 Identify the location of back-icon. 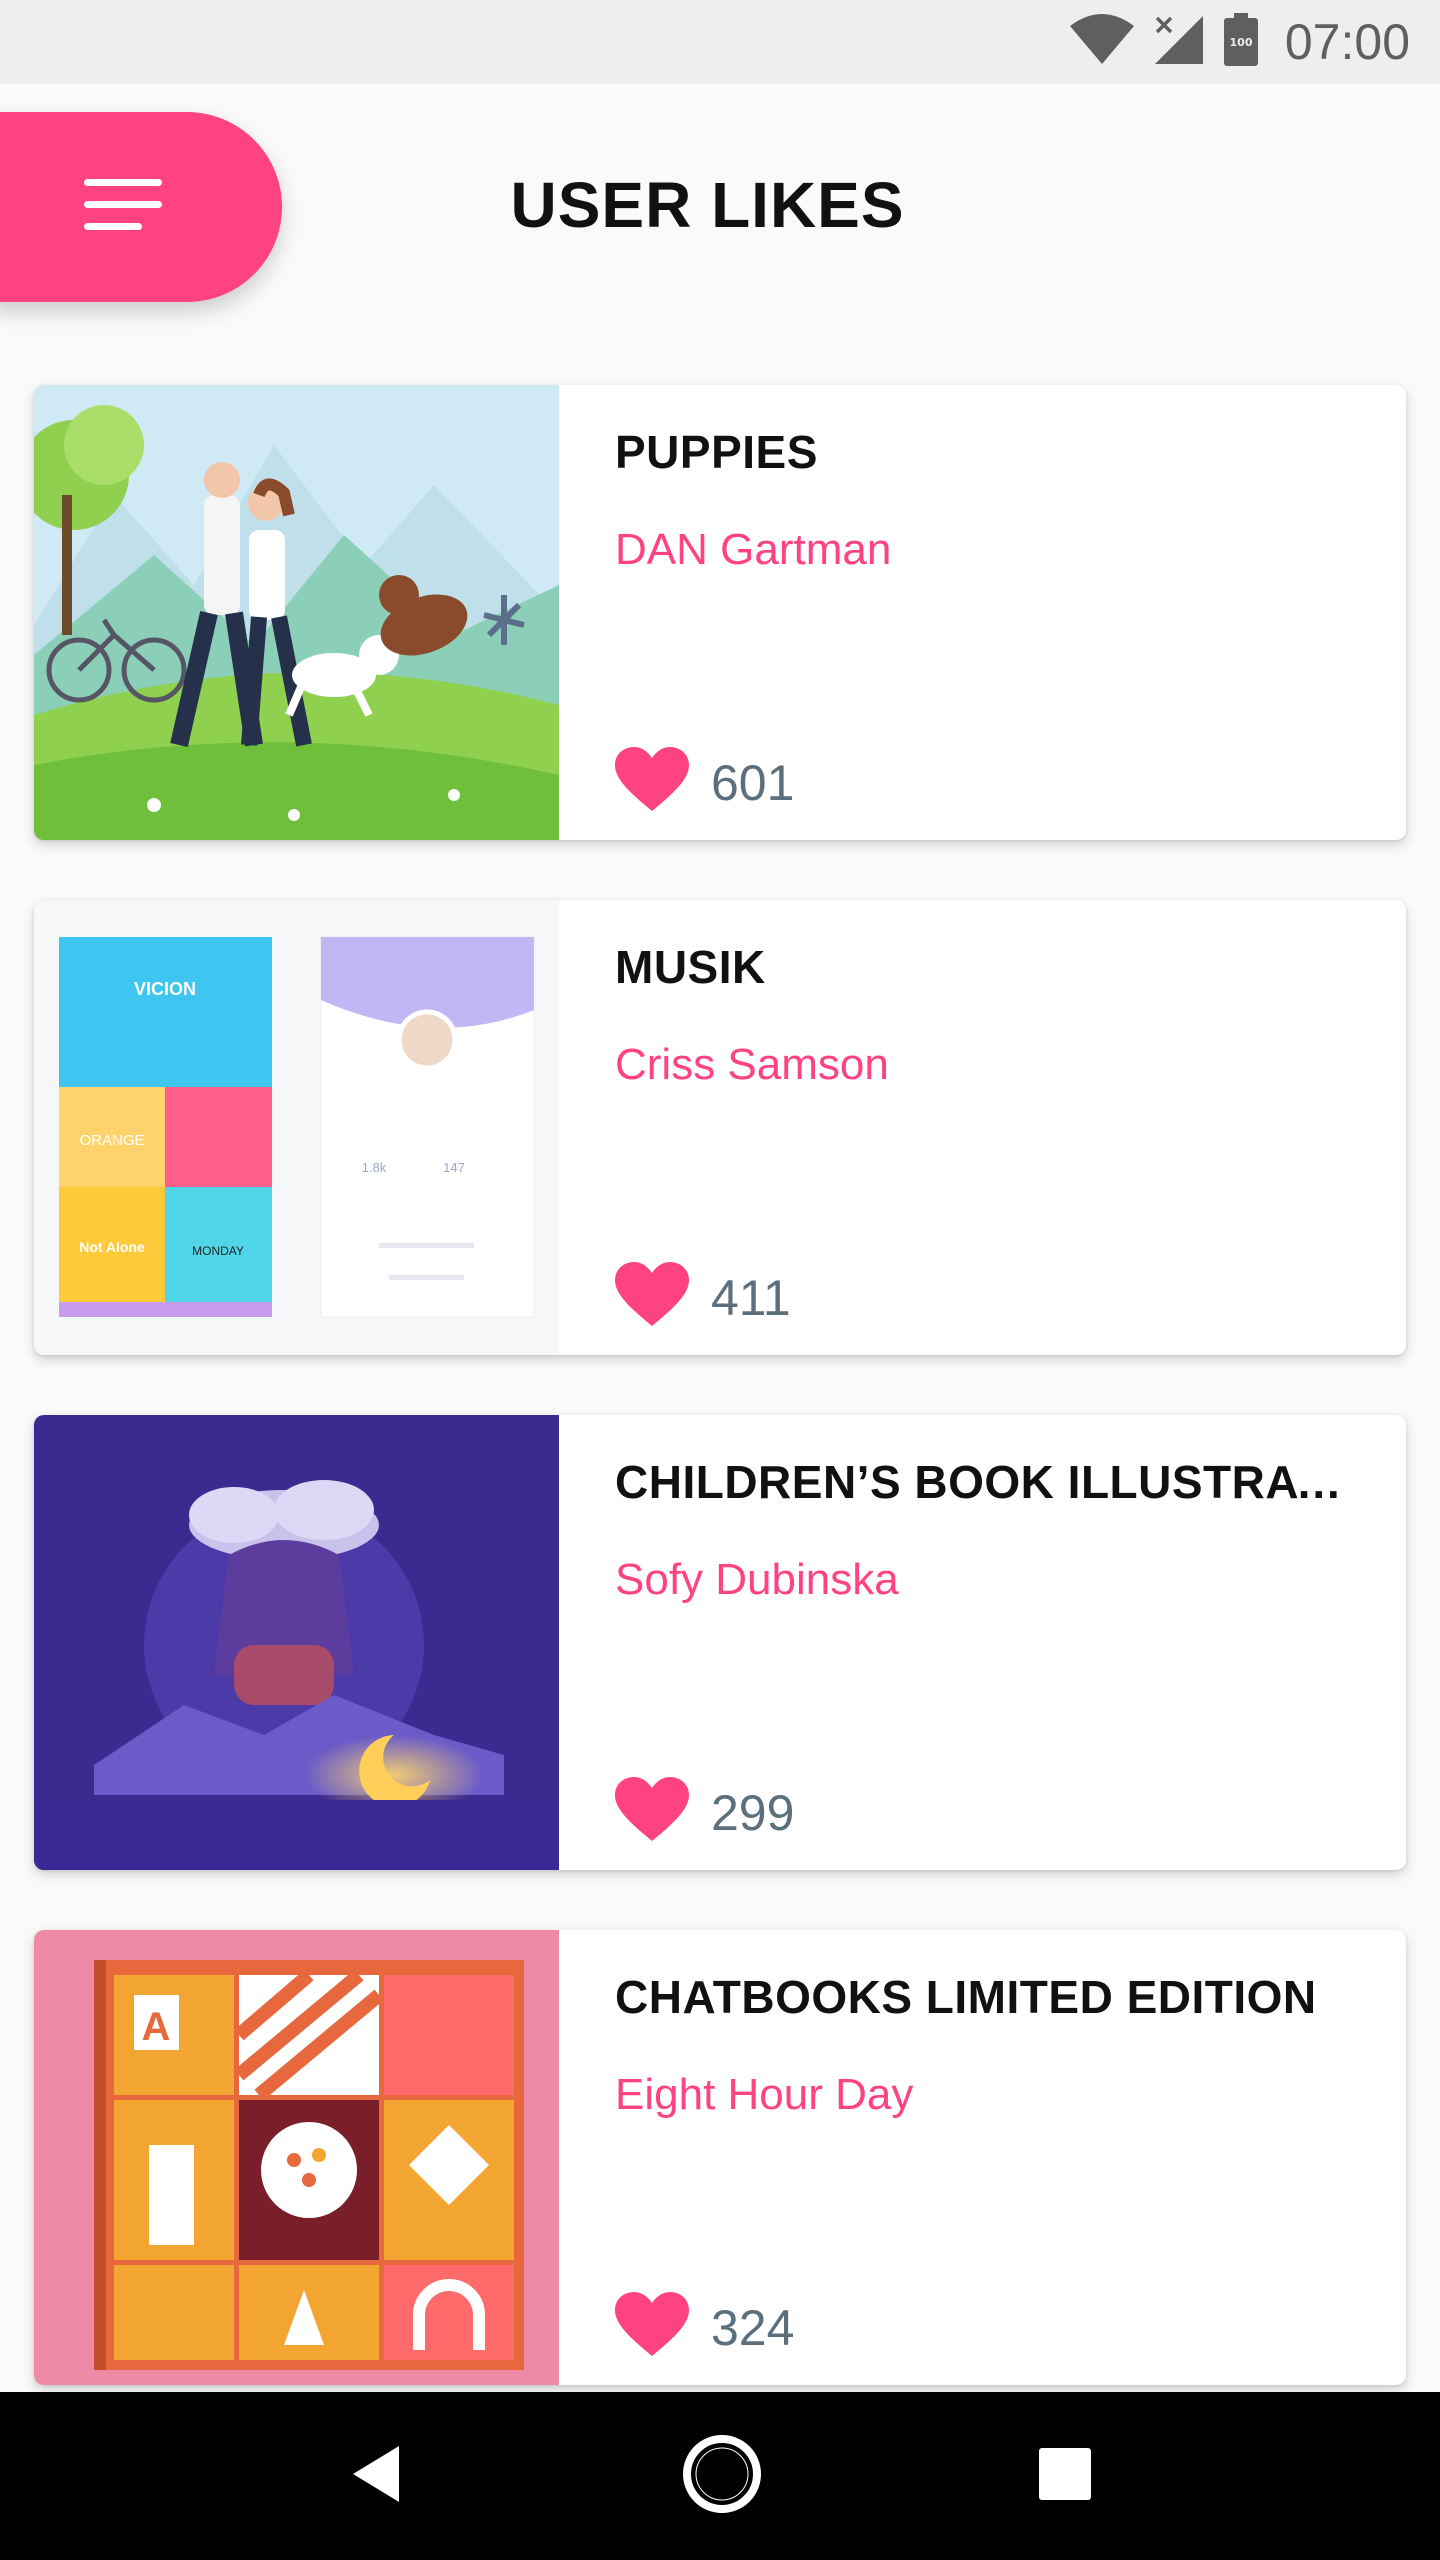
(377, 2476).